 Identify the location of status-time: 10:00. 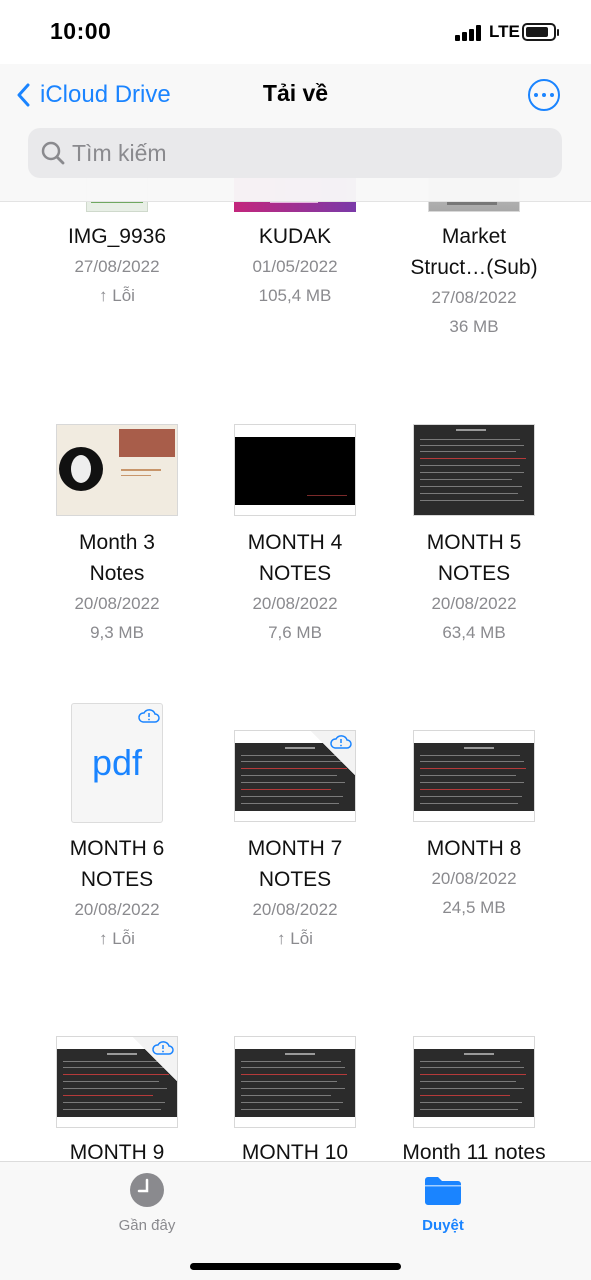
(81, 31).